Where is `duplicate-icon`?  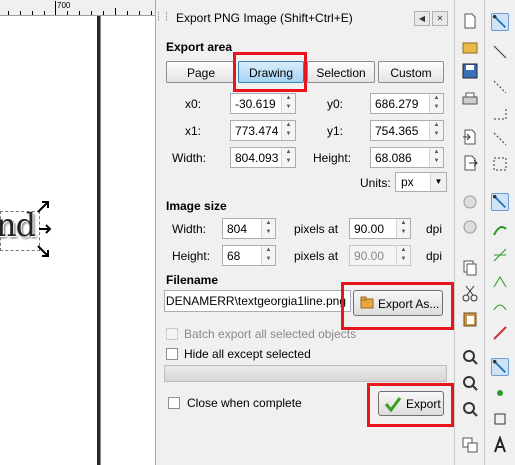
duplicate-icon is located at coordinates (470, 445).